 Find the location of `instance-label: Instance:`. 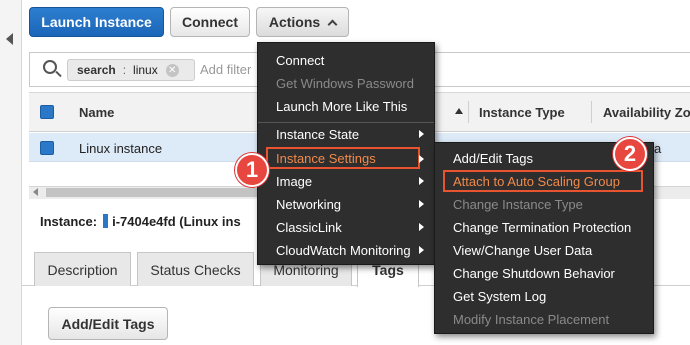

instance-label: Instance: is located at coordinates (69, 221).